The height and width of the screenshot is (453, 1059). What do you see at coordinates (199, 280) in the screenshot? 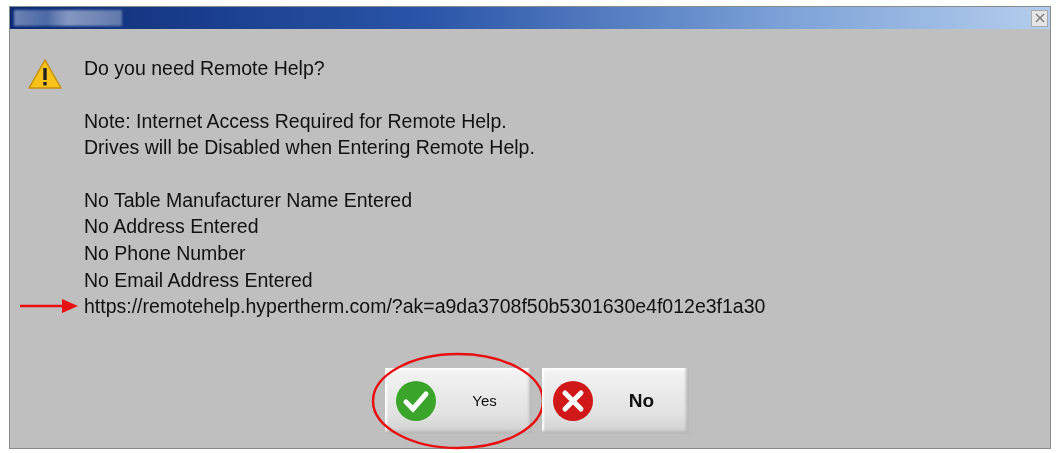
I see `status-text: No Email Address Entered` at bounding box center [199, 280].